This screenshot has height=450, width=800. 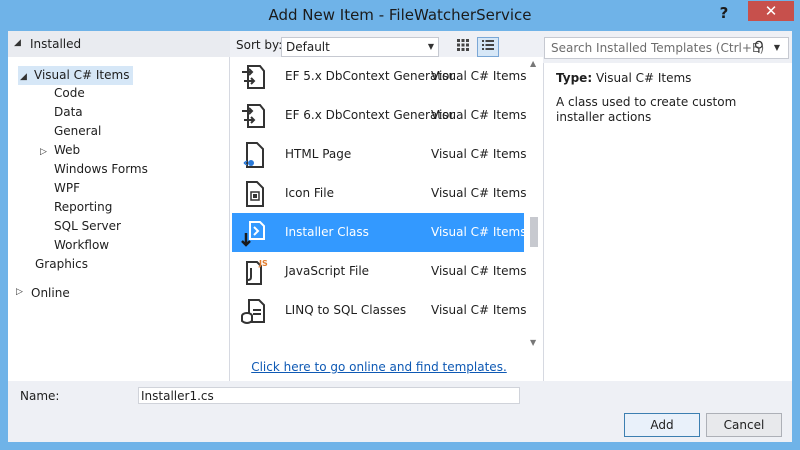 I want to click on cancel-button: Cancel, so click(x=744, y=425).